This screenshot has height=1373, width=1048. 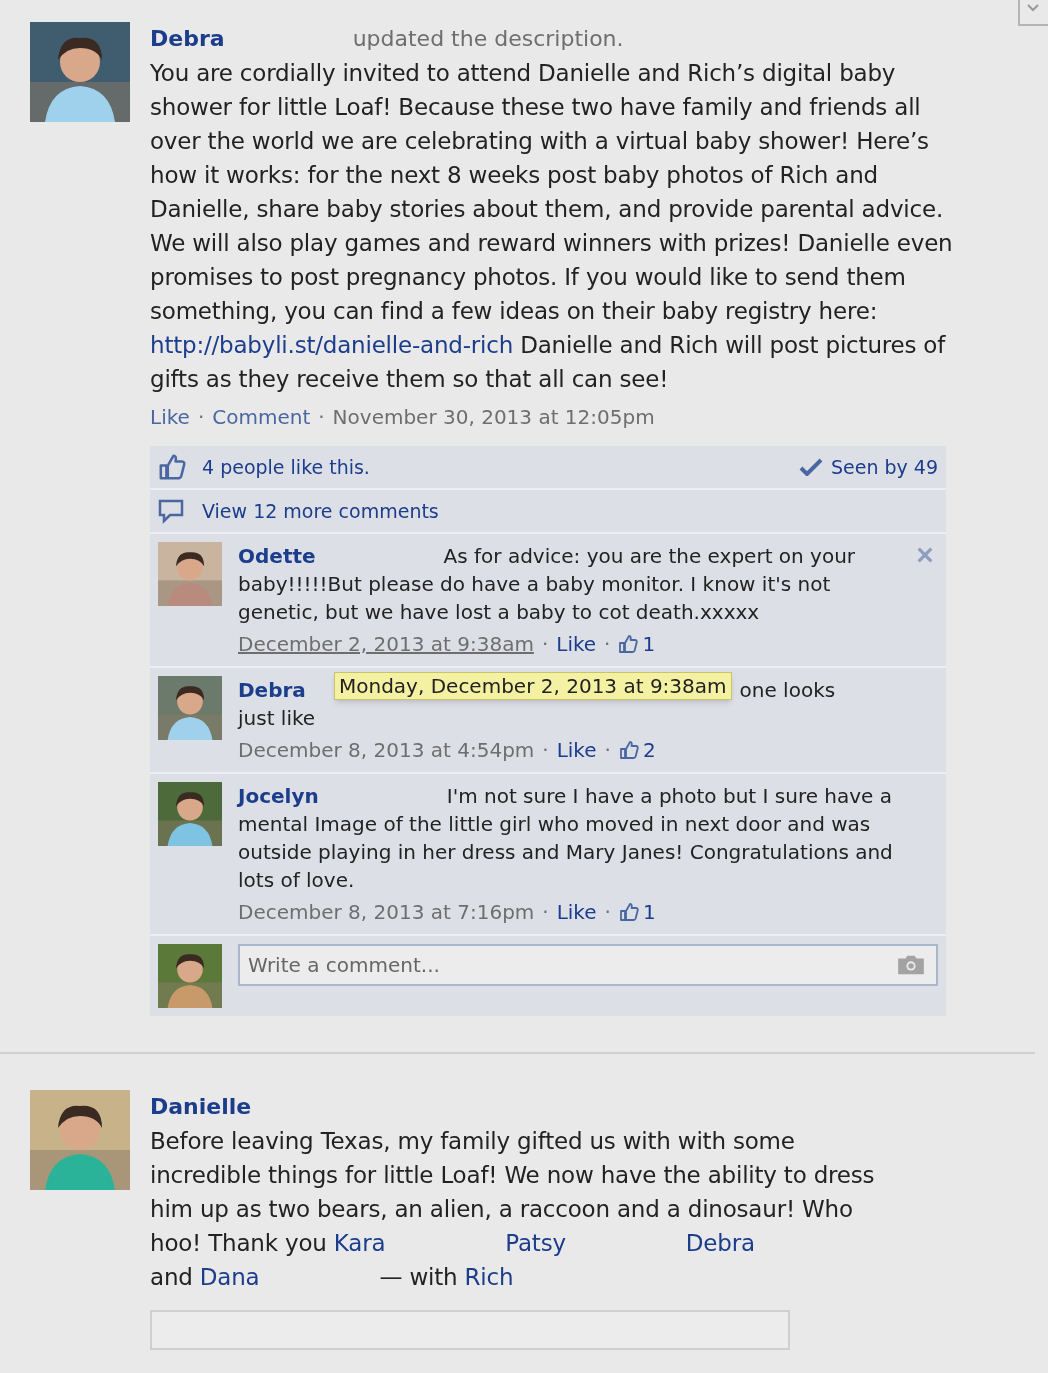 I want to click on action-link: Comment, so click(x=261, y=417).